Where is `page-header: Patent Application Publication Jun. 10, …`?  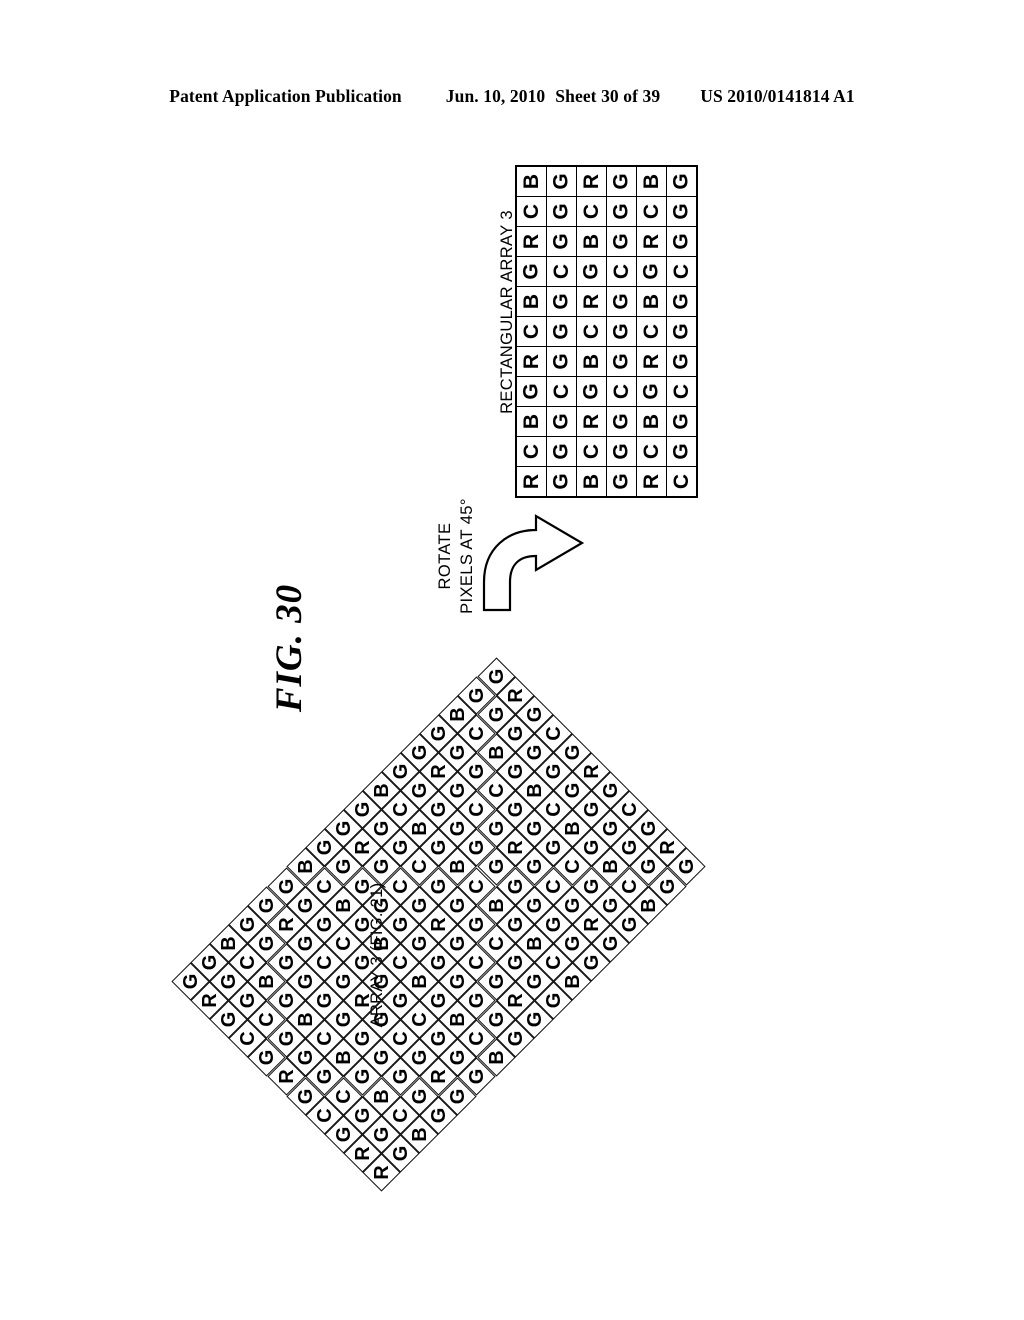
page-header: Patent Application Publication Jun. 10, … is located at coordinates (512, 96).